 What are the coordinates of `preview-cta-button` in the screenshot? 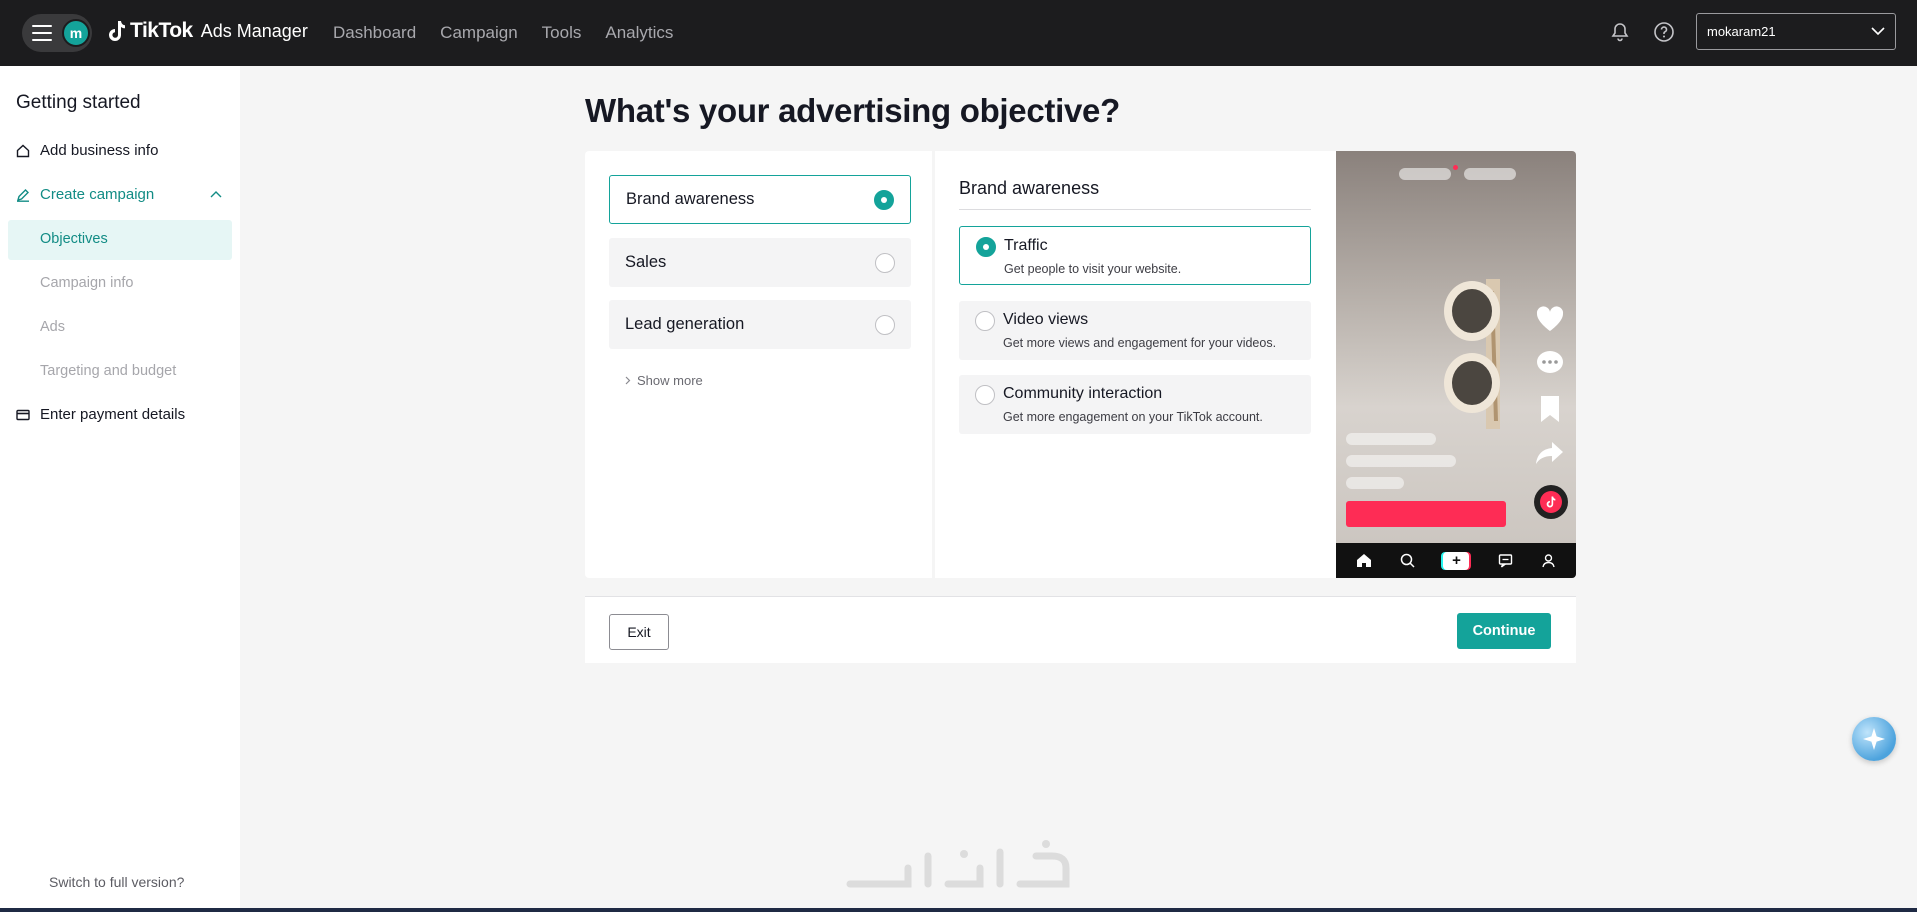 It's located at (1426, 514).